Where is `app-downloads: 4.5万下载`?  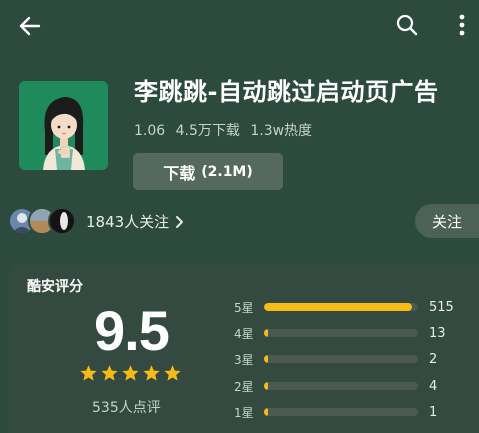 app-downloads: 4.5万下载 is located at coordinates (207, 131).